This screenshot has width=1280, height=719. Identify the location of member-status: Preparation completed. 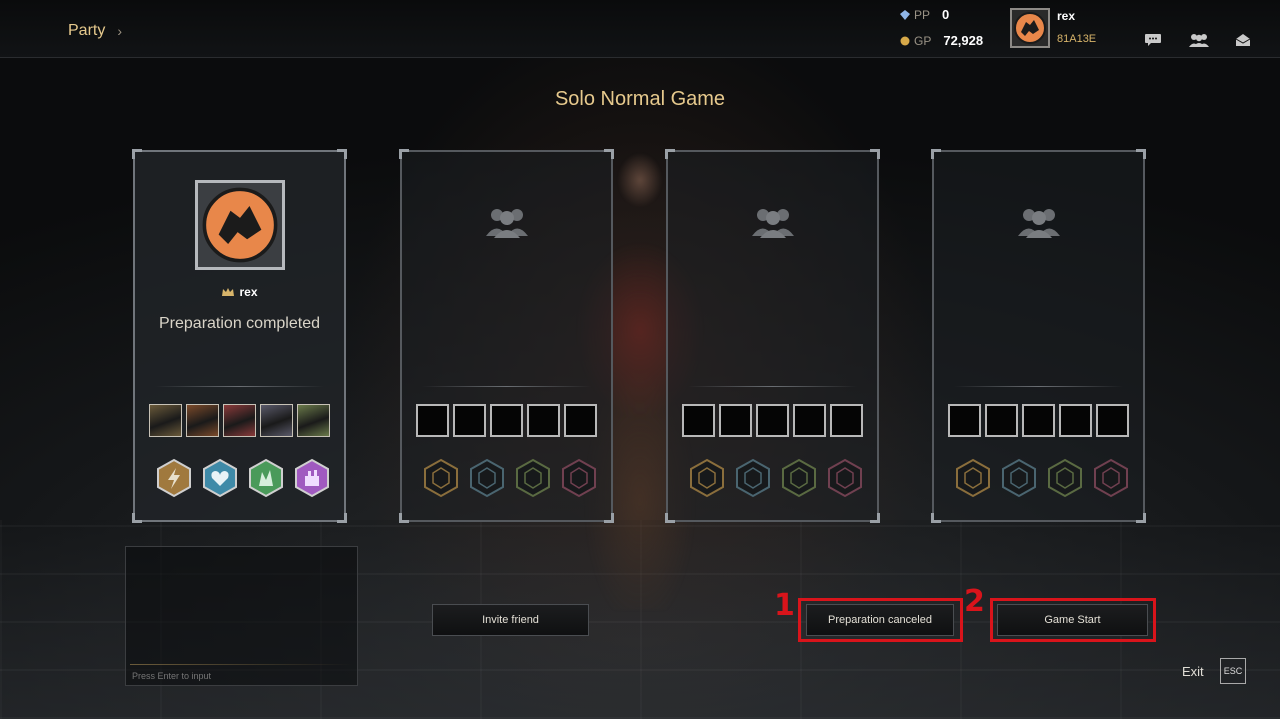
(239, 323).